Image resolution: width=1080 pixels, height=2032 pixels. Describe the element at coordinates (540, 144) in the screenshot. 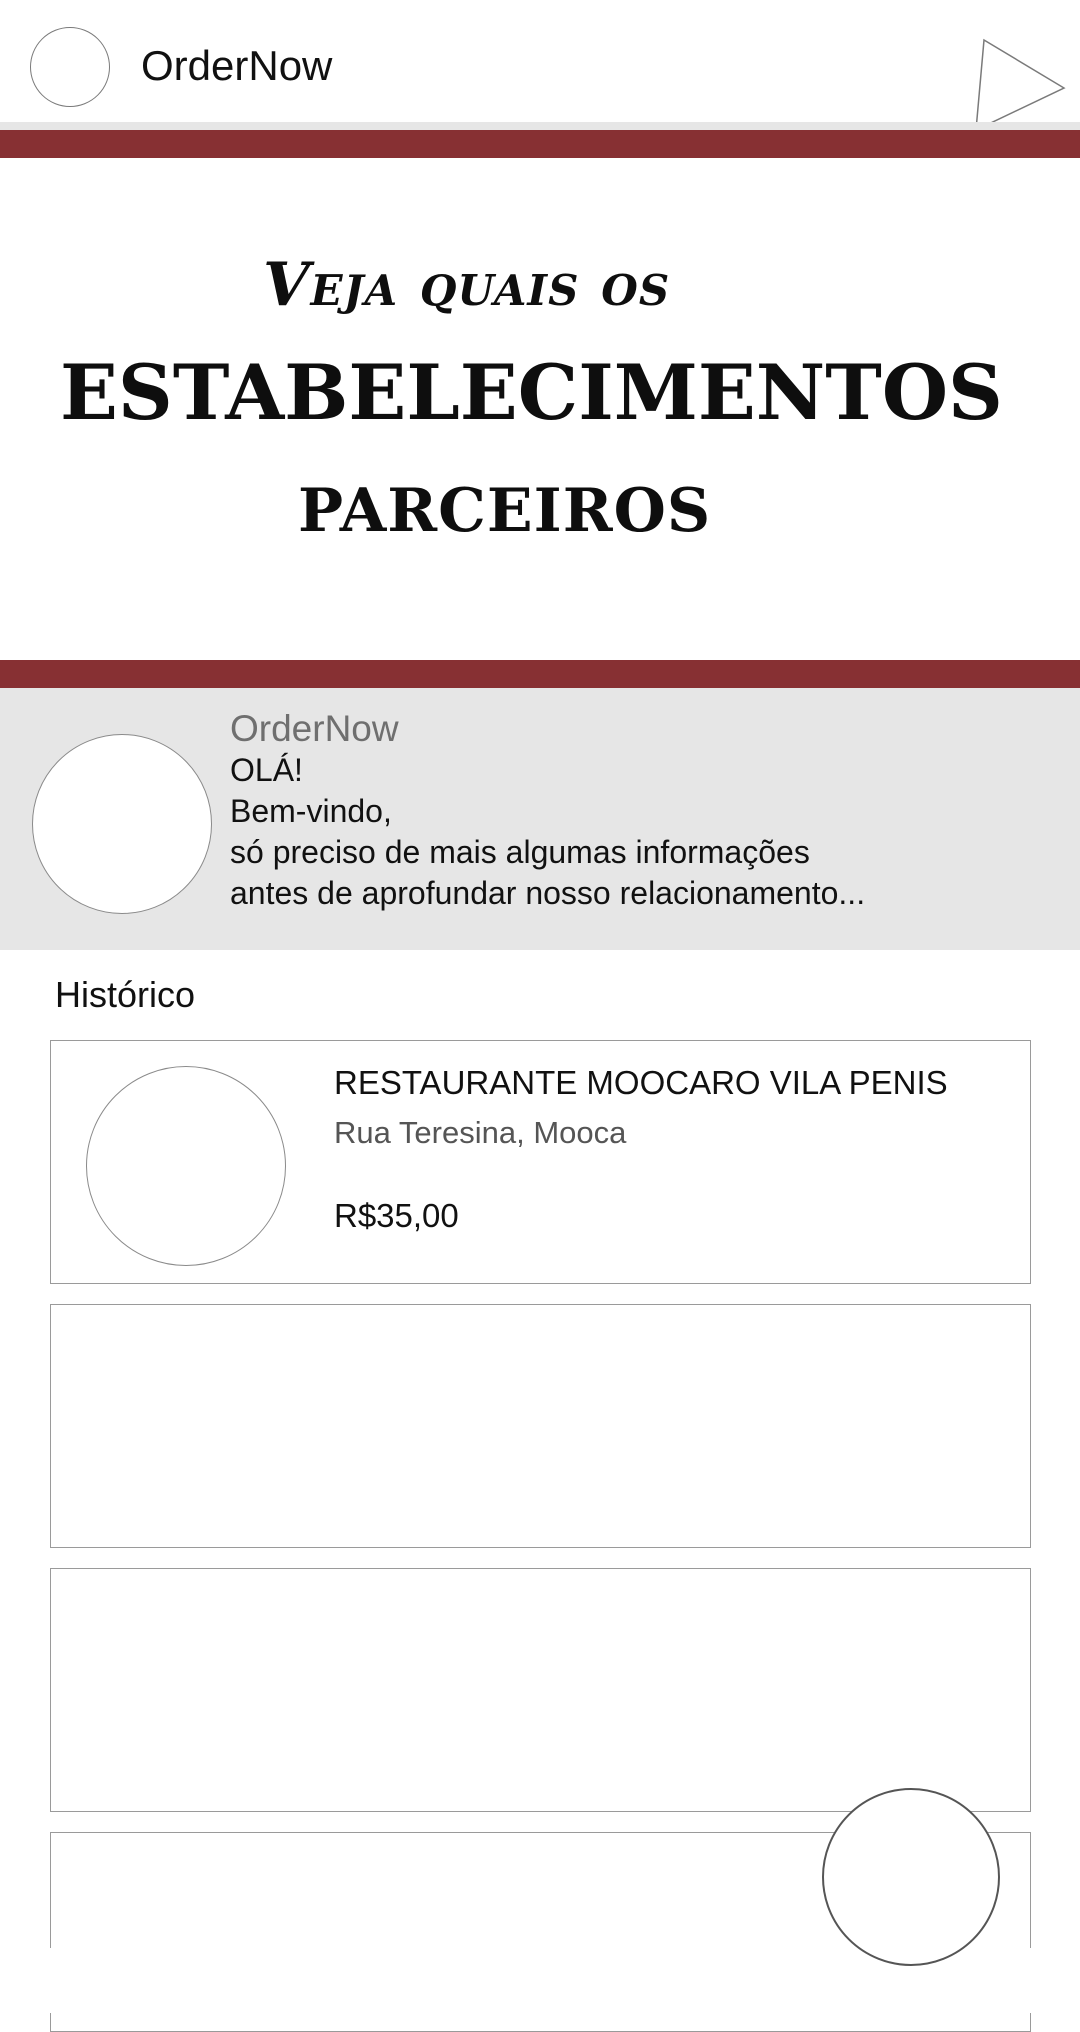

I see `accent-band-top` at that location.